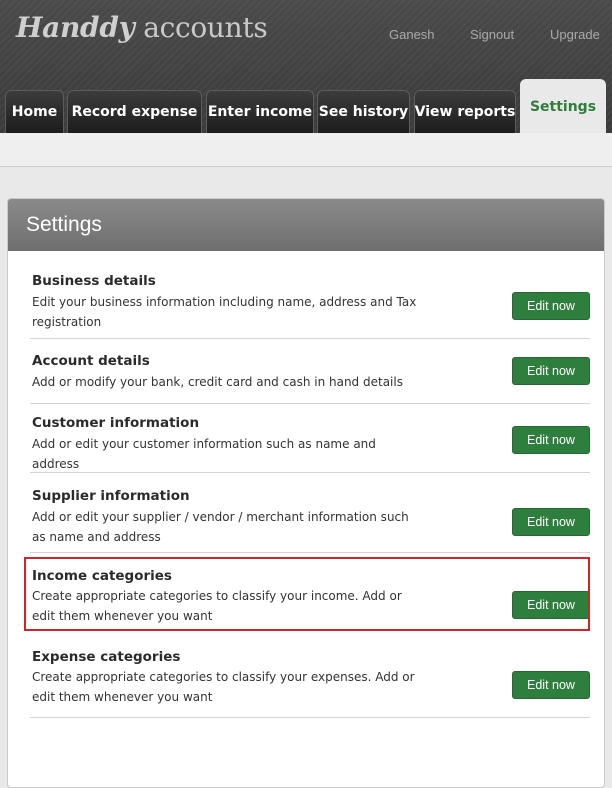  Describe the element at coordinates (551, 522) in the screenshot. I see `edit-supplier-information-button: Edit now` at that location.